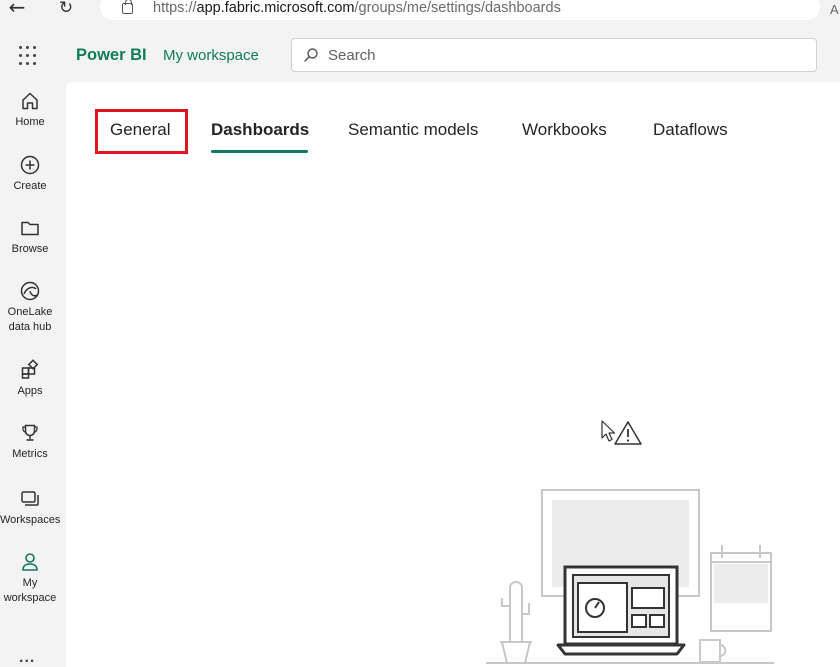 The height and width of the screenshot is (667, 840). Describe the element at coordinates (30, 498) in the screenshot. I see `workspaces-icon` at that location.